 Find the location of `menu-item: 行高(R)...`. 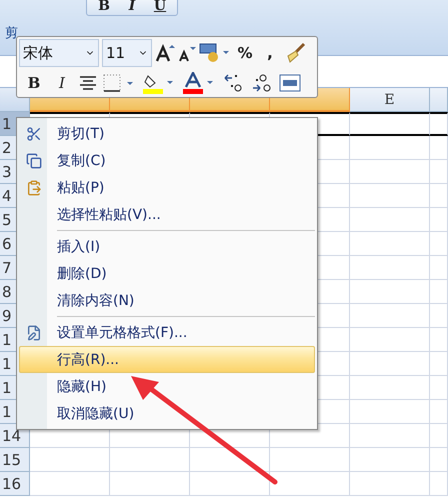

menu-item: 行高(R)... is located at coordinates (167, 359).